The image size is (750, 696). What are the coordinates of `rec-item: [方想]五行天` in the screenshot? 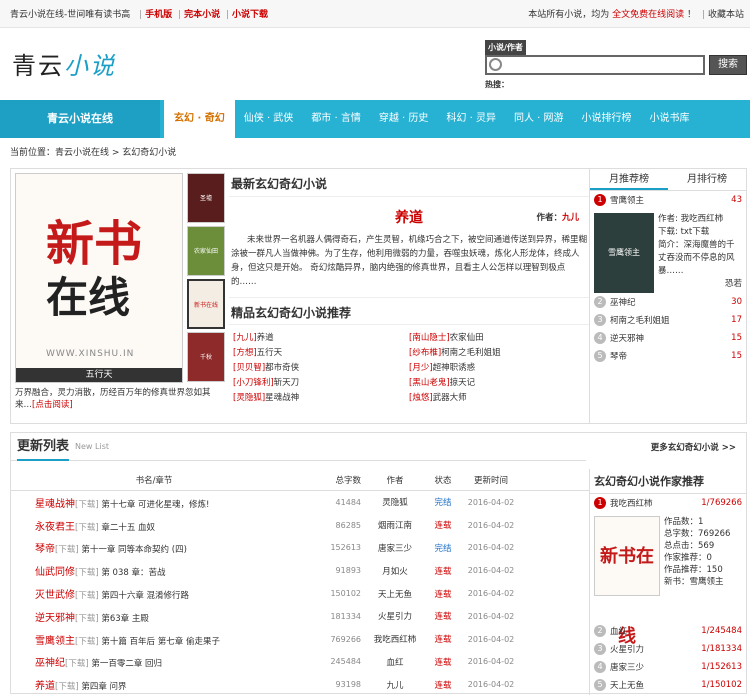 It's located at (321, 352).